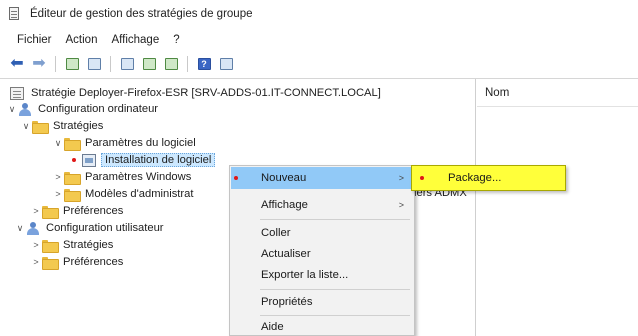 The height and width of the screenshot is (336, 638). What do you see at coordinates (322, 205) in the screenshot?
I see `ctx-view: Affichage >` at bounding box center [322, 205].